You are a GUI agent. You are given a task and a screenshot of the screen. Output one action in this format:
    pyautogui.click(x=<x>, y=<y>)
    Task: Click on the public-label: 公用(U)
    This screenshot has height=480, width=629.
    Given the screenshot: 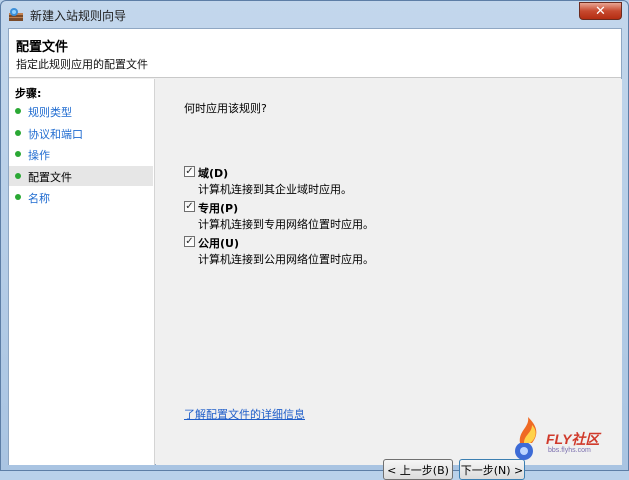 What is the action you would take?
    pyautogui.click(x=218, y=243)
    